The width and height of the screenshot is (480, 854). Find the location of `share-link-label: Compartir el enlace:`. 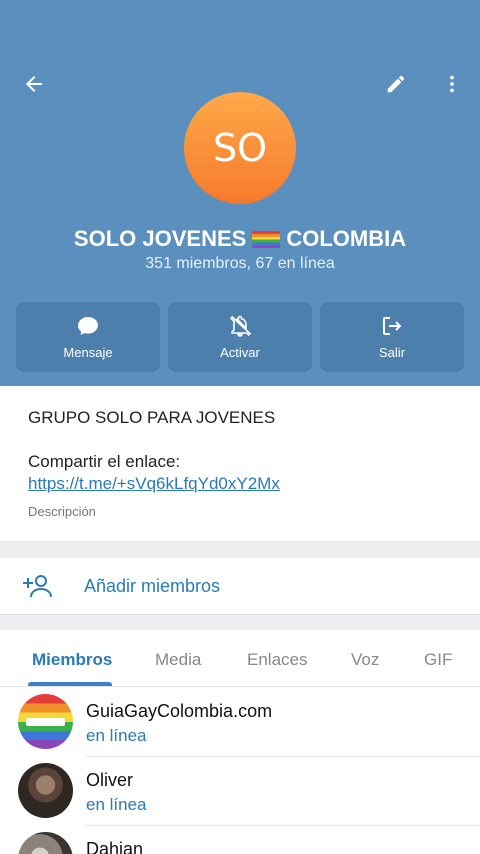

share-link-label: Compartir el enlace: is located at coordinates (104, 461).